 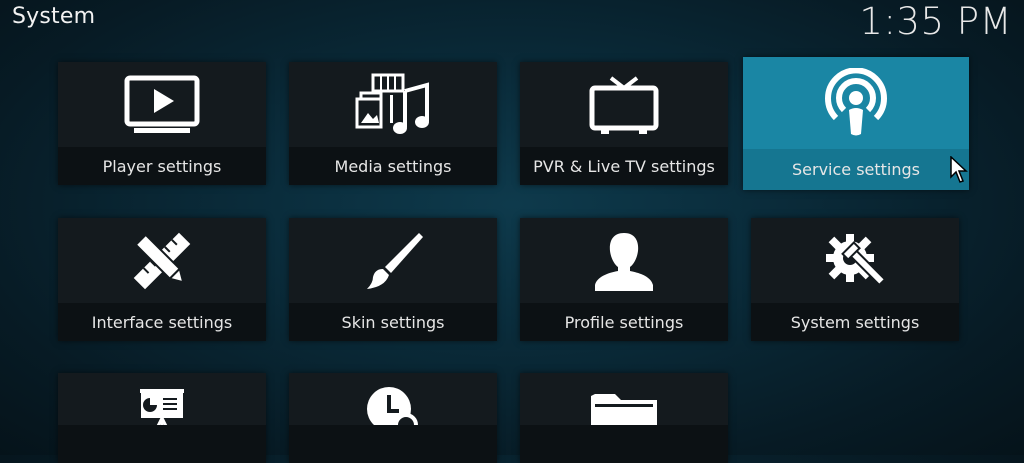 I want to click on tile-label: Profile settings, so click(x=624, y=322).